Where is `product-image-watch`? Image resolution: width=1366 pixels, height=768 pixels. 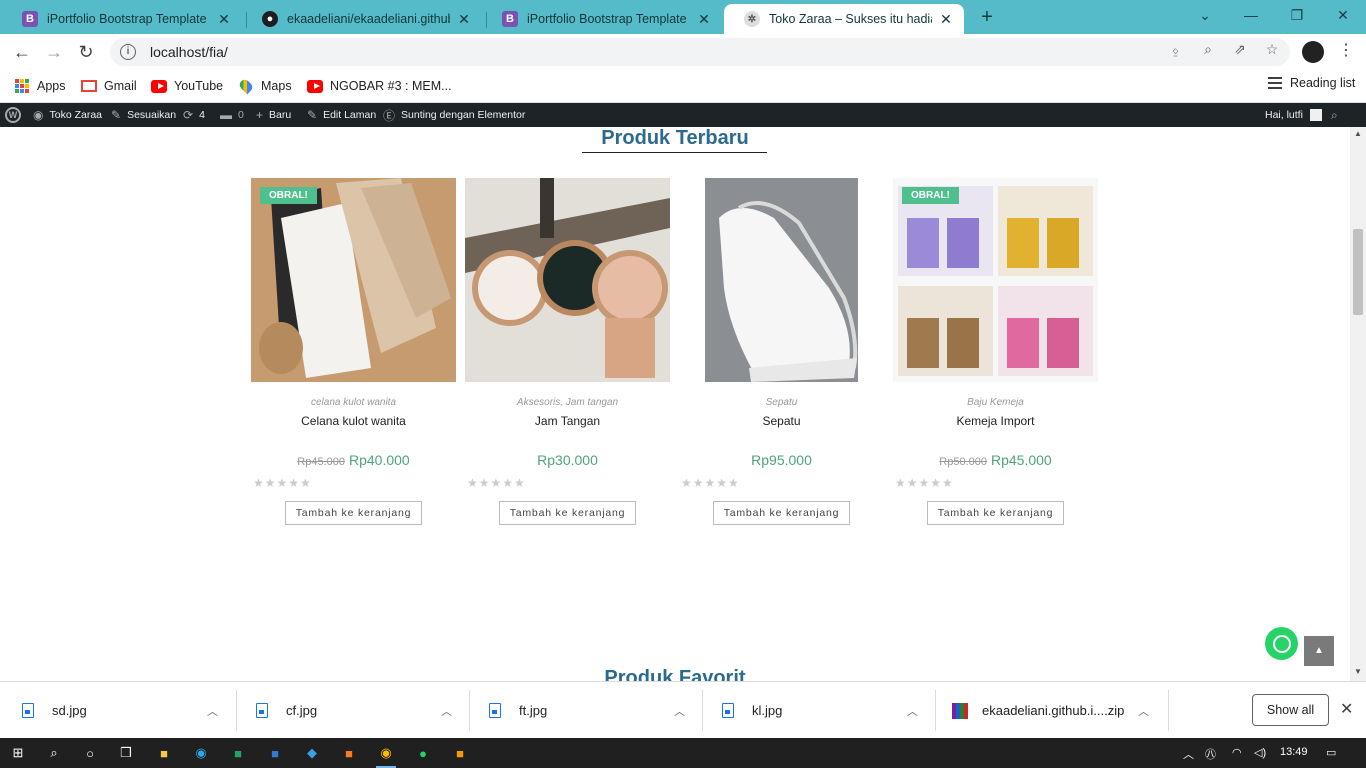 product-image-watch is located at coordinates (567, 280).